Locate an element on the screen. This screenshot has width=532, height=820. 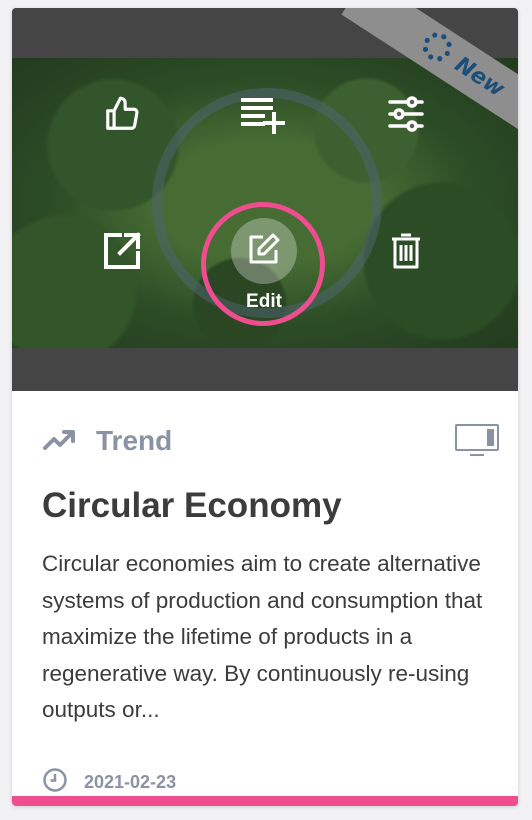
like-button is located at coordinates (122, 114).